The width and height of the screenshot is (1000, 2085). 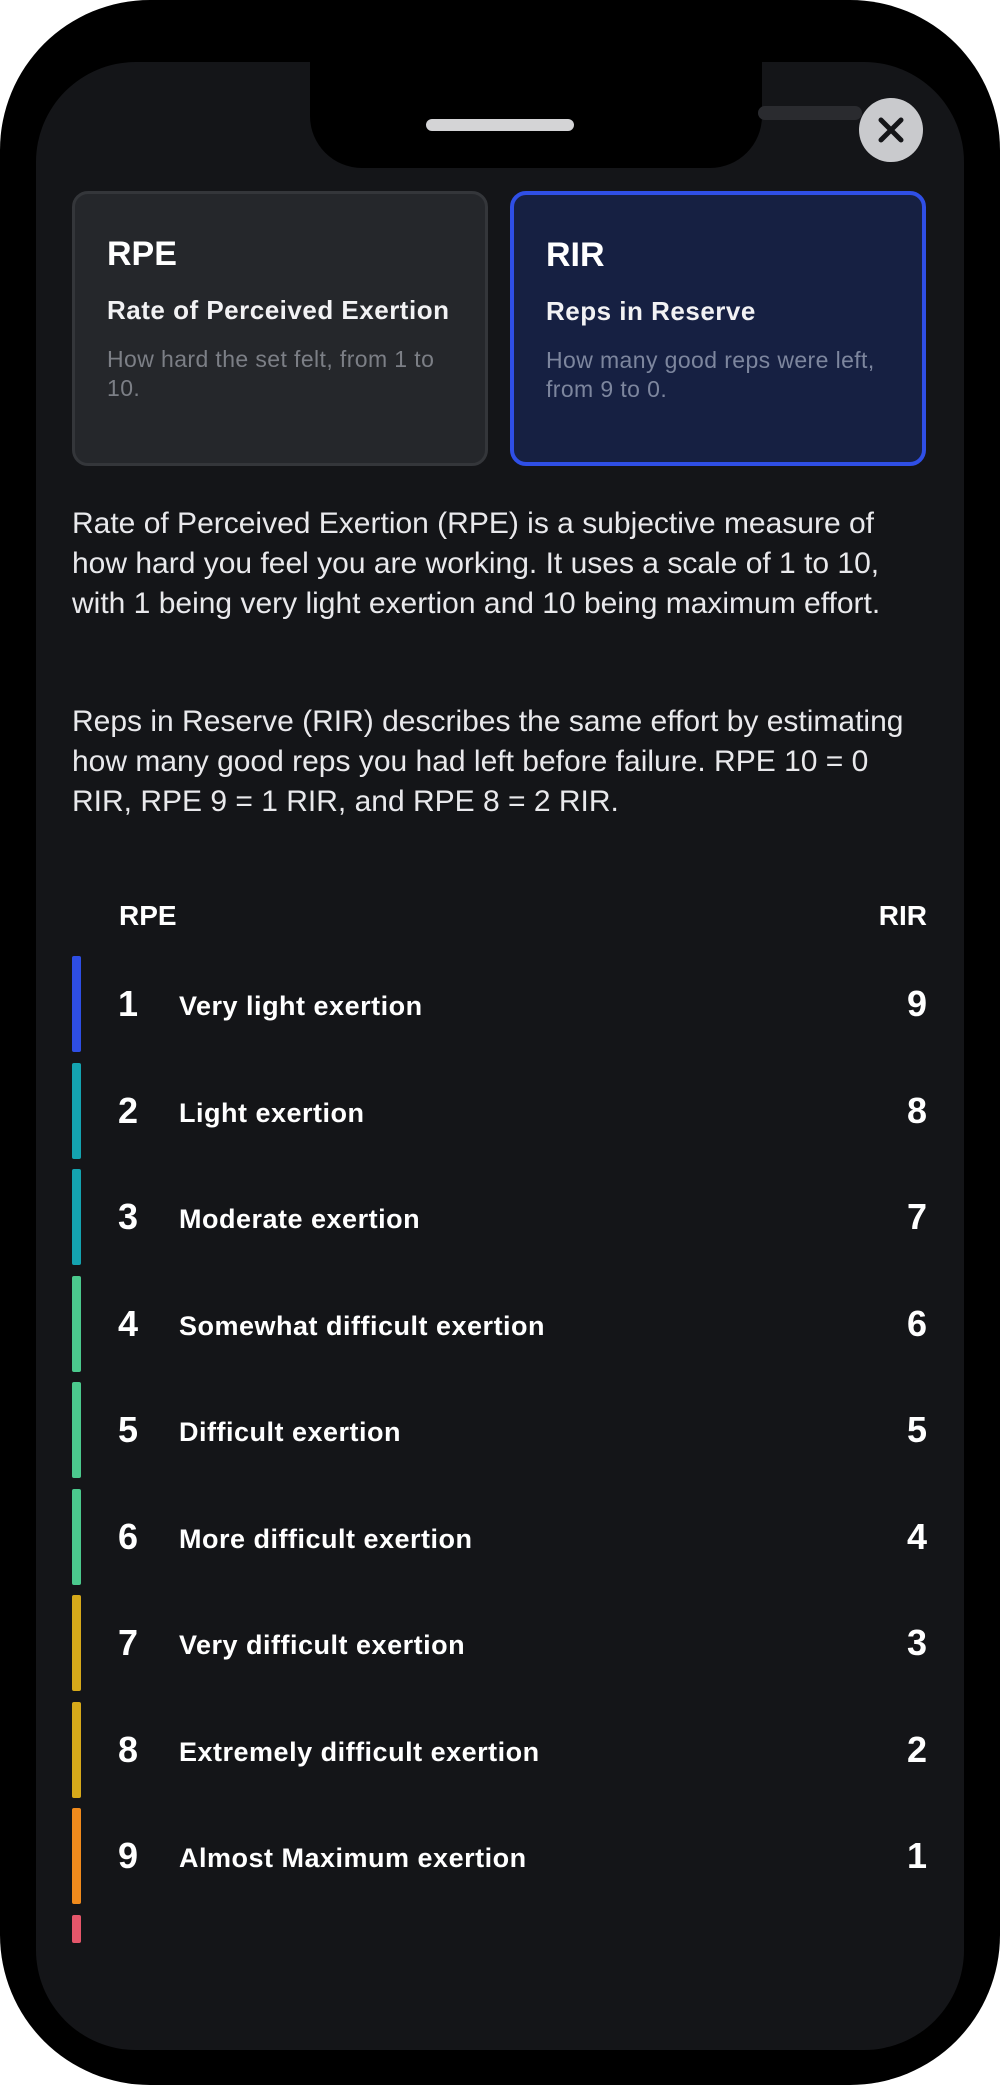 I want to click on table-row: 6 More difficult exertion 4, so click(x=499, y=1542).